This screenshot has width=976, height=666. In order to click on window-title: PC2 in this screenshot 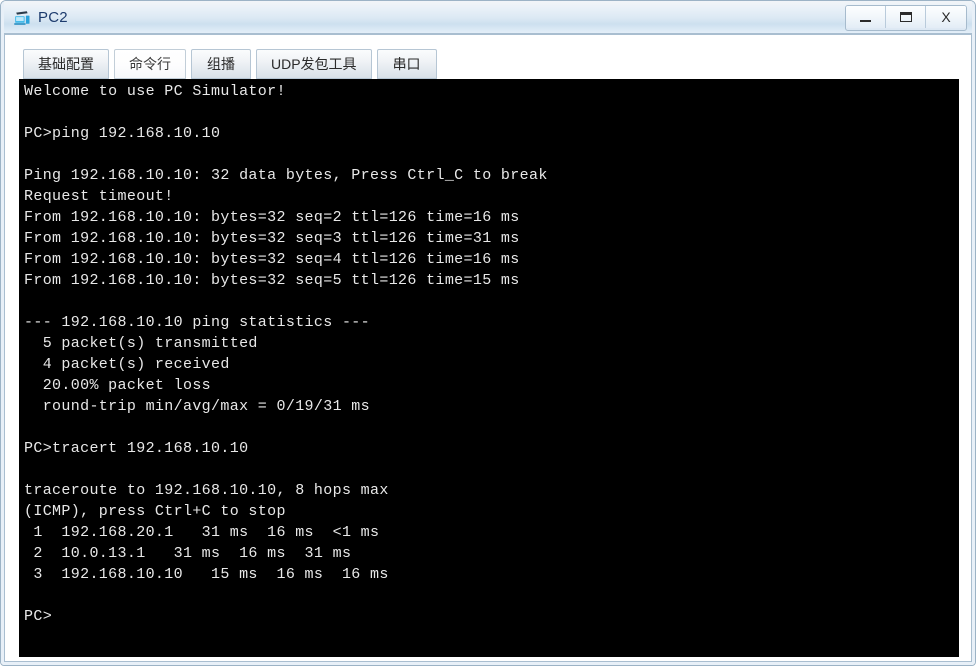, I will do `click(53, 17)`.